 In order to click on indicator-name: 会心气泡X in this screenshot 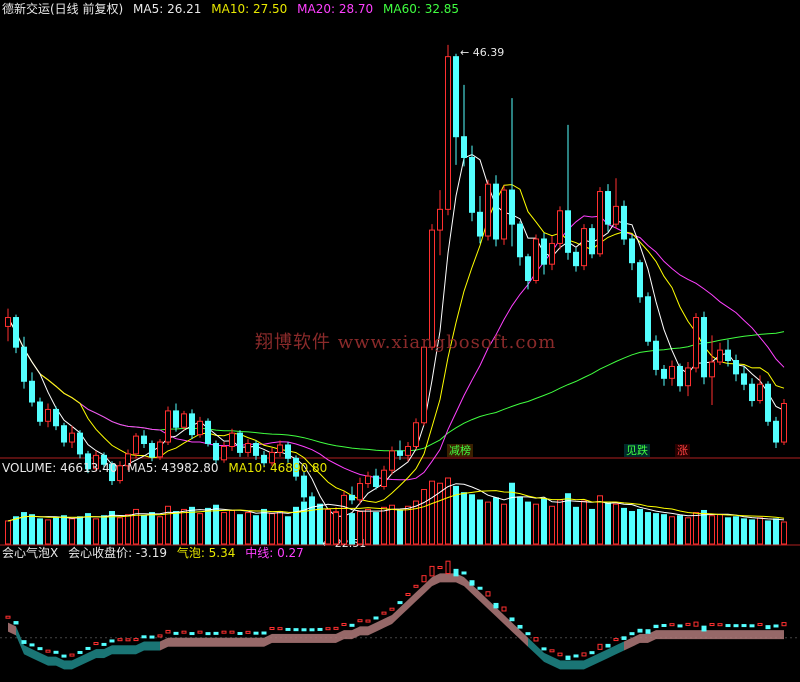, I will do `click(30, 553)`.